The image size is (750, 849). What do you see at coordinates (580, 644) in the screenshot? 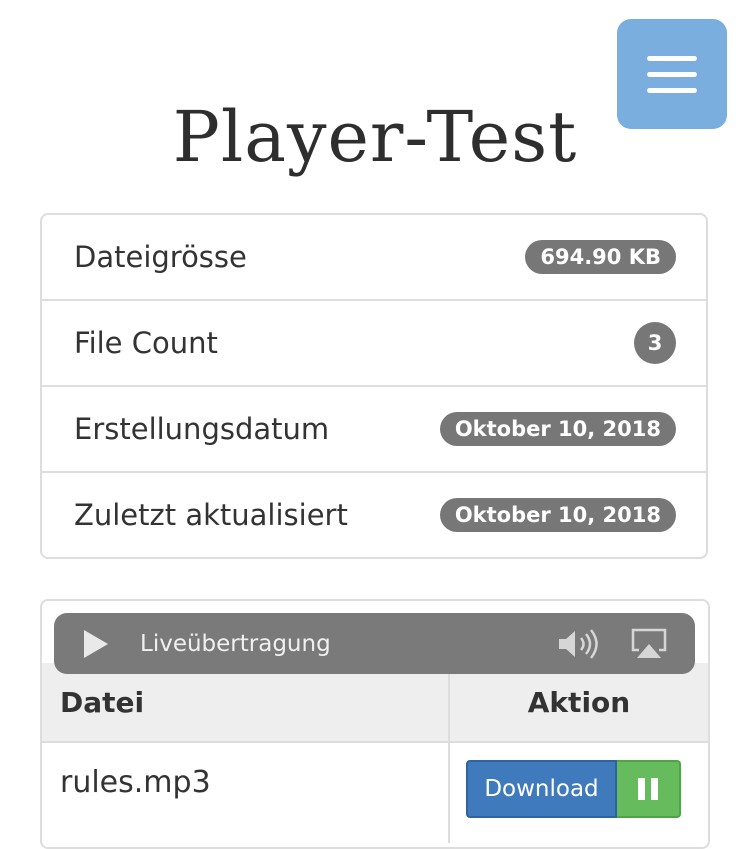
I see `volume-icon` at bounding box center [580, 644].